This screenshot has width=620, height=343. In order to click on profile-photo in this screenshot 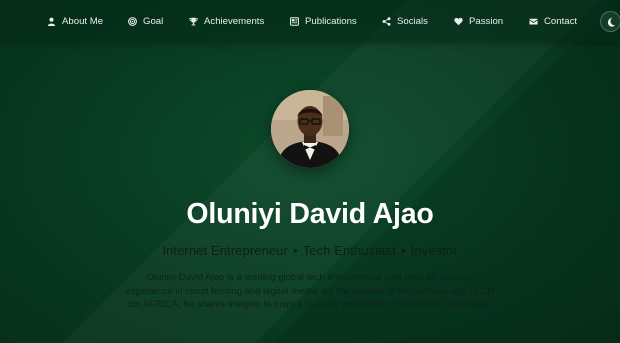, I will do `click(310, 129)`.